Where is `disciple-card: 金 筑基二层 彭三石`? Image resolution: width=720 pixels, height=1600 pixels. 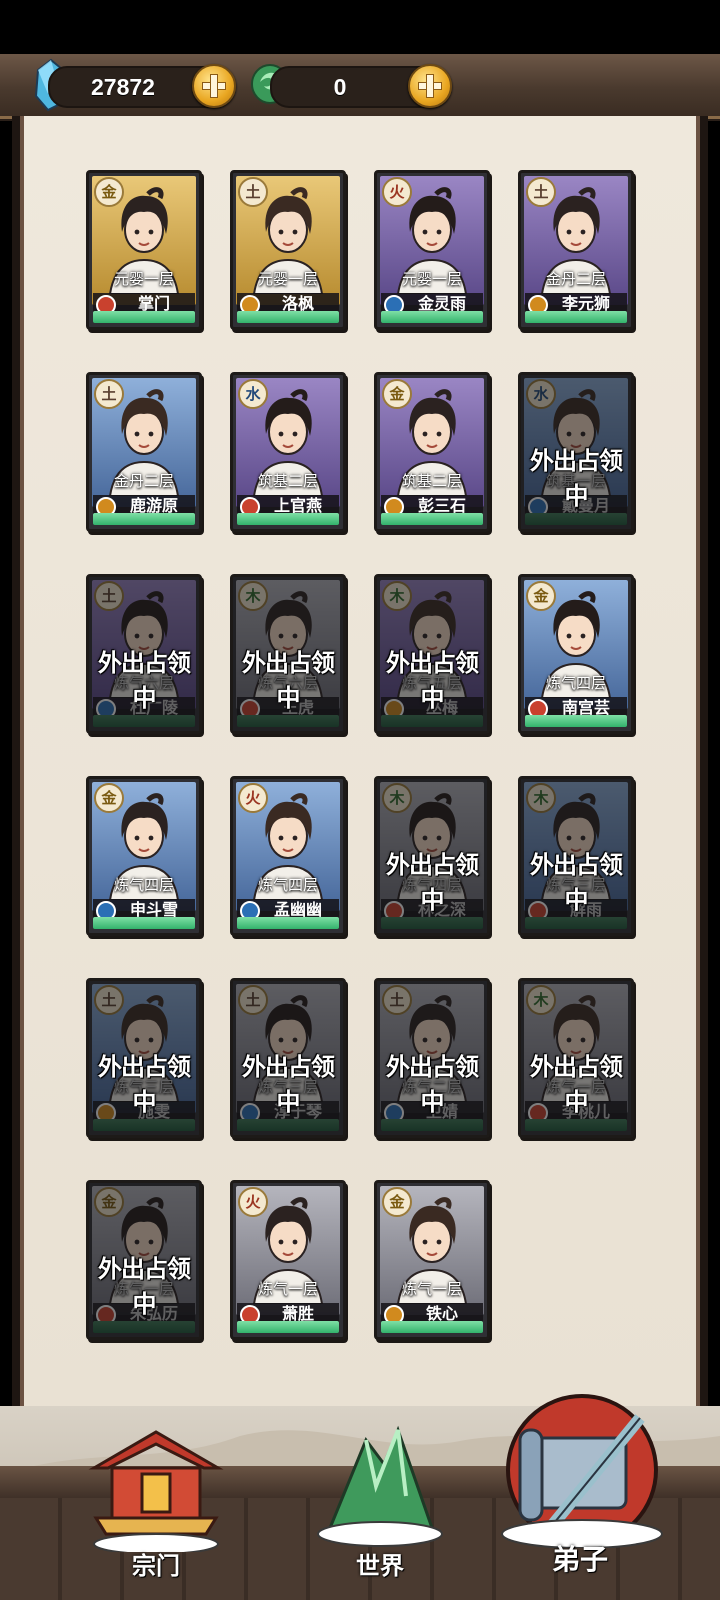
disciple-card: 金 筑基二层 彭三石 is located at coordinates (432, 452).